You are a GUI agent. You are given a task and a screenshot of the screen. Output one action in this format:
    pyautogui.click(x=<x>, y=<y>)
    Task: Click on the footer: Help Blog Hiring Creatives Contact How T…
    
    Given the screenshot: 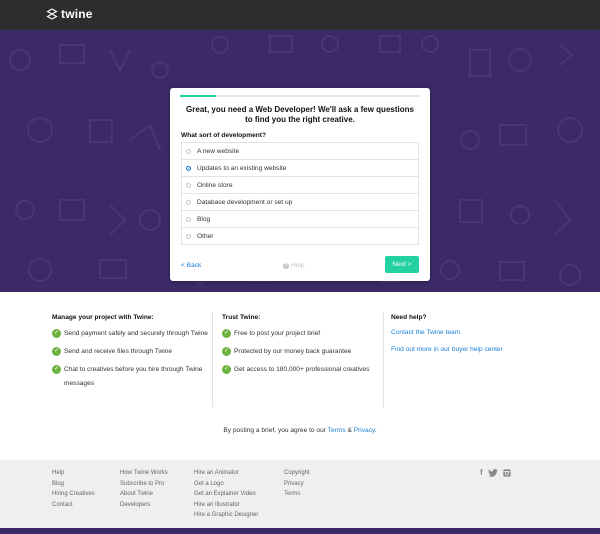 What is the action you would take?
    pyautogui.click(x=300, y=494)
    